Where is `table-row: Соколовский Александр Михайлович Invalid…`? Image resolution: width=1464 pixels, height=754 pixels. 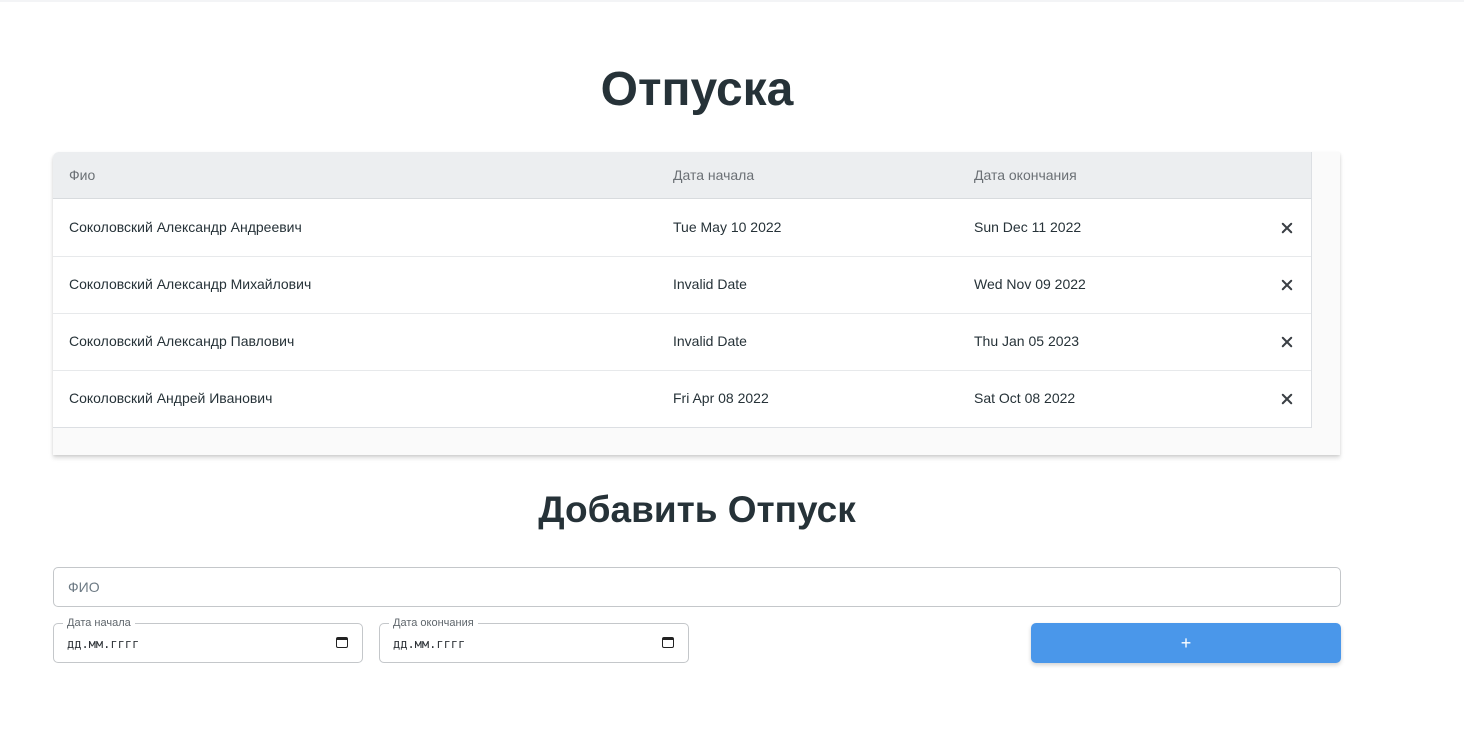
table-row: Соколовский Александр Михайлович Invalid… is located at coordinates (682, 285).